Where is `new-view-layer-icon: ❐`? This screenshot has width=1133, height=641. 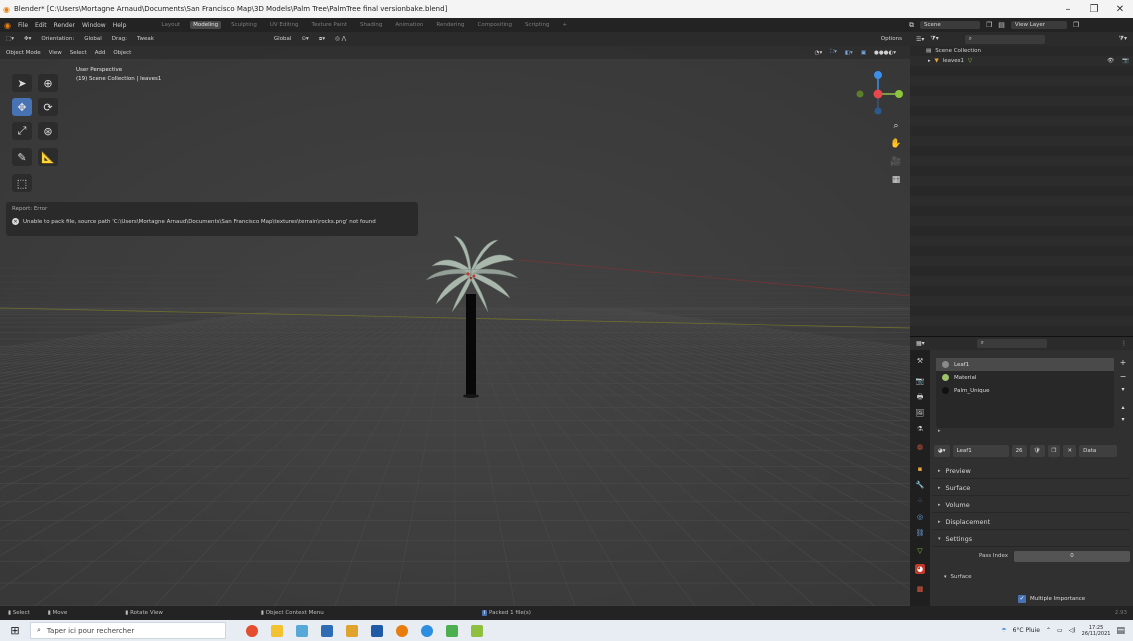
new-view-layer-icon: ❐ is located at coordinates (1076, 25).